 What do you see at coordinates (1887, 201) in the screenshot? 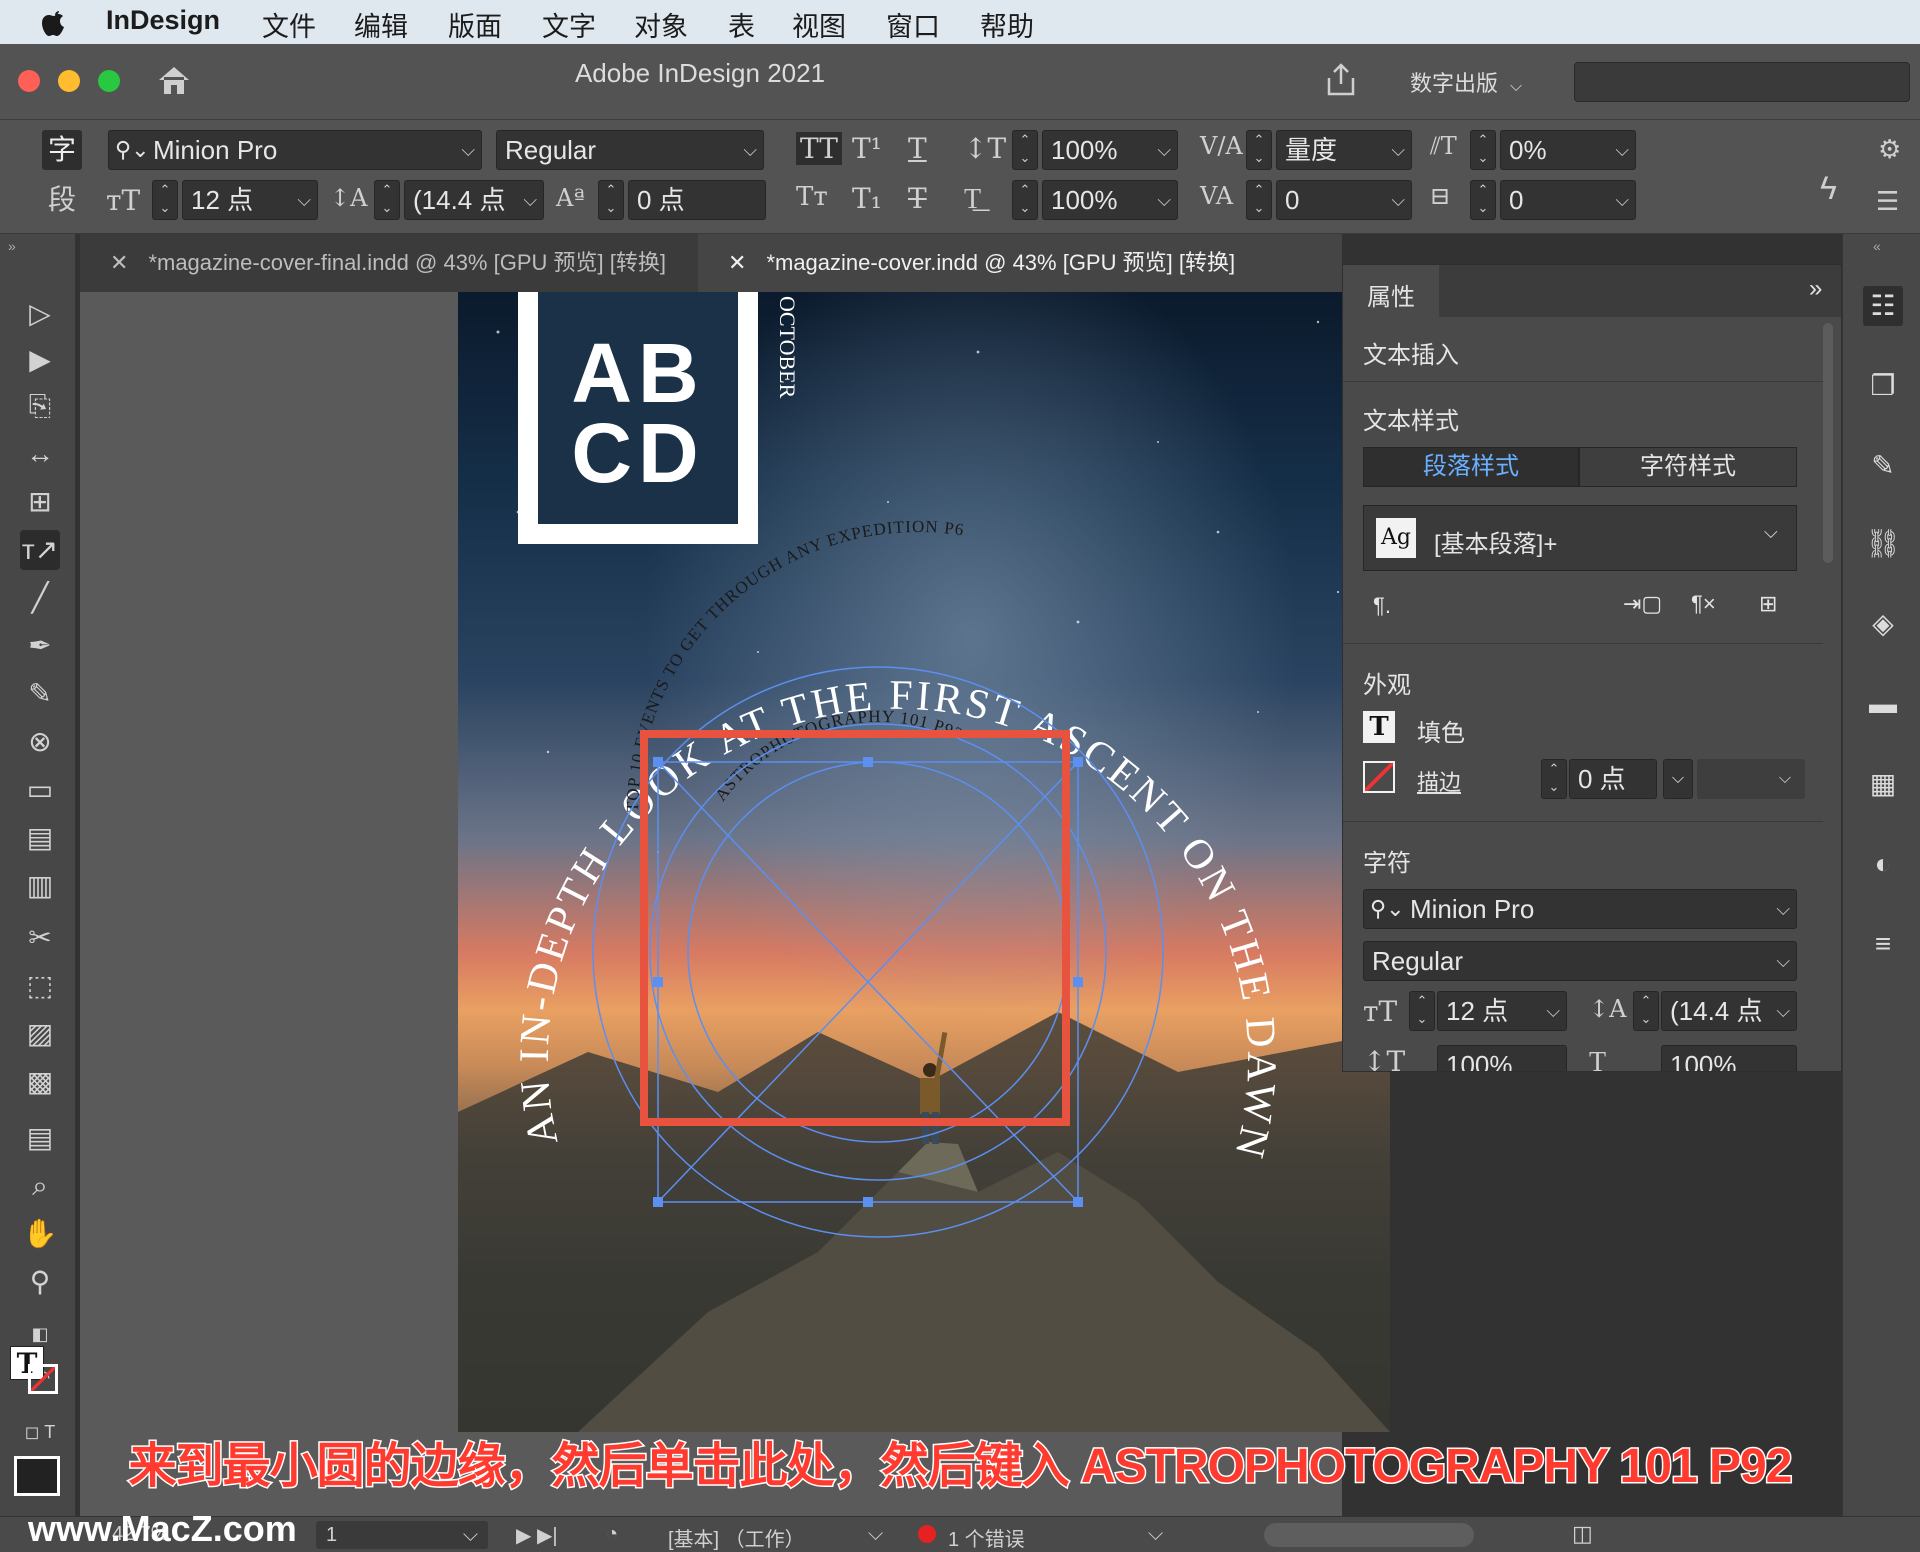
I see `panel-menu-icon: ☰` at bounding box center [1887, 201].